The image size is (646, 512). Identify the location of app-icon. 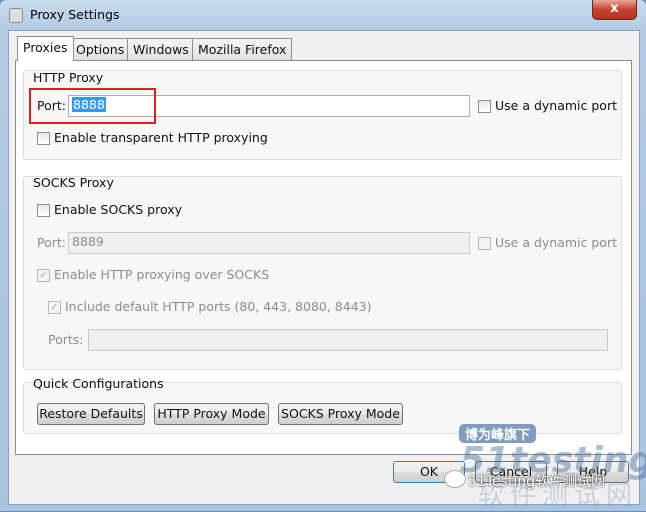
(16, 15).